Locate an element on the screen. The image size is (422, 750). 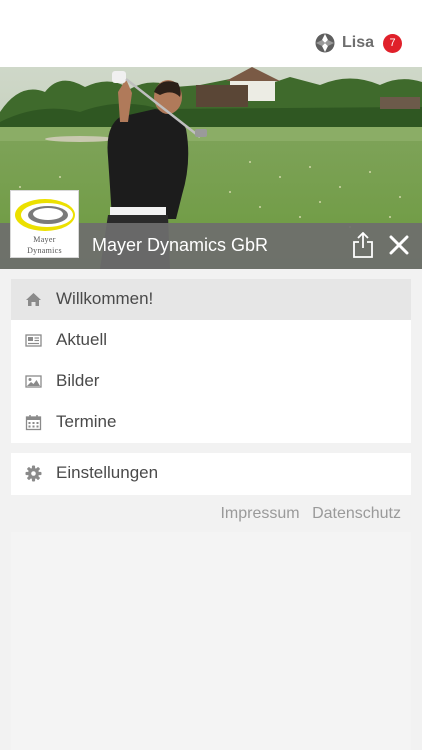
logo-text-line1: Mayer is located at coordinates (44, 239).